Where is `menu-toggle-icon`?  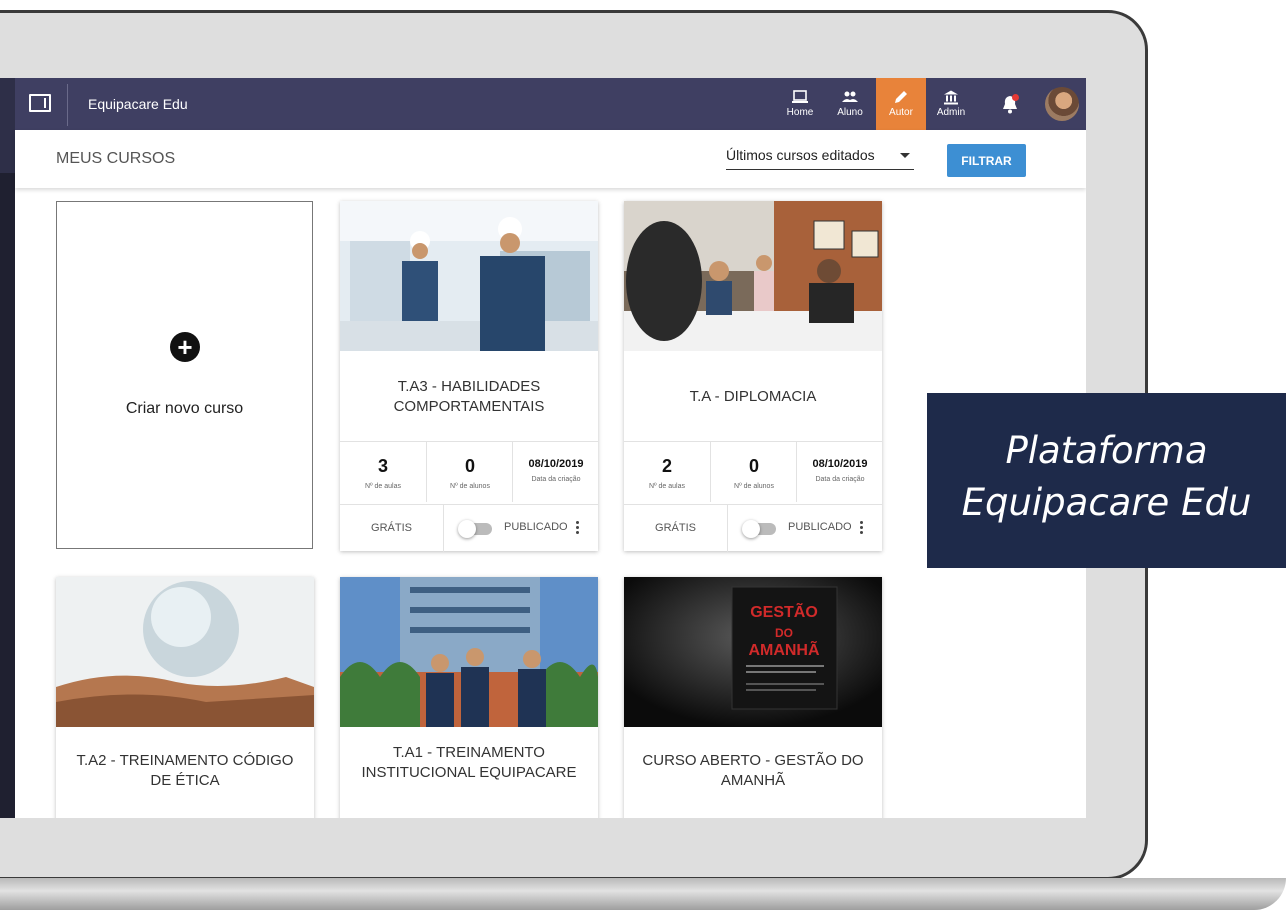
menu-toggle-icon is located at coordinates (40, 103).